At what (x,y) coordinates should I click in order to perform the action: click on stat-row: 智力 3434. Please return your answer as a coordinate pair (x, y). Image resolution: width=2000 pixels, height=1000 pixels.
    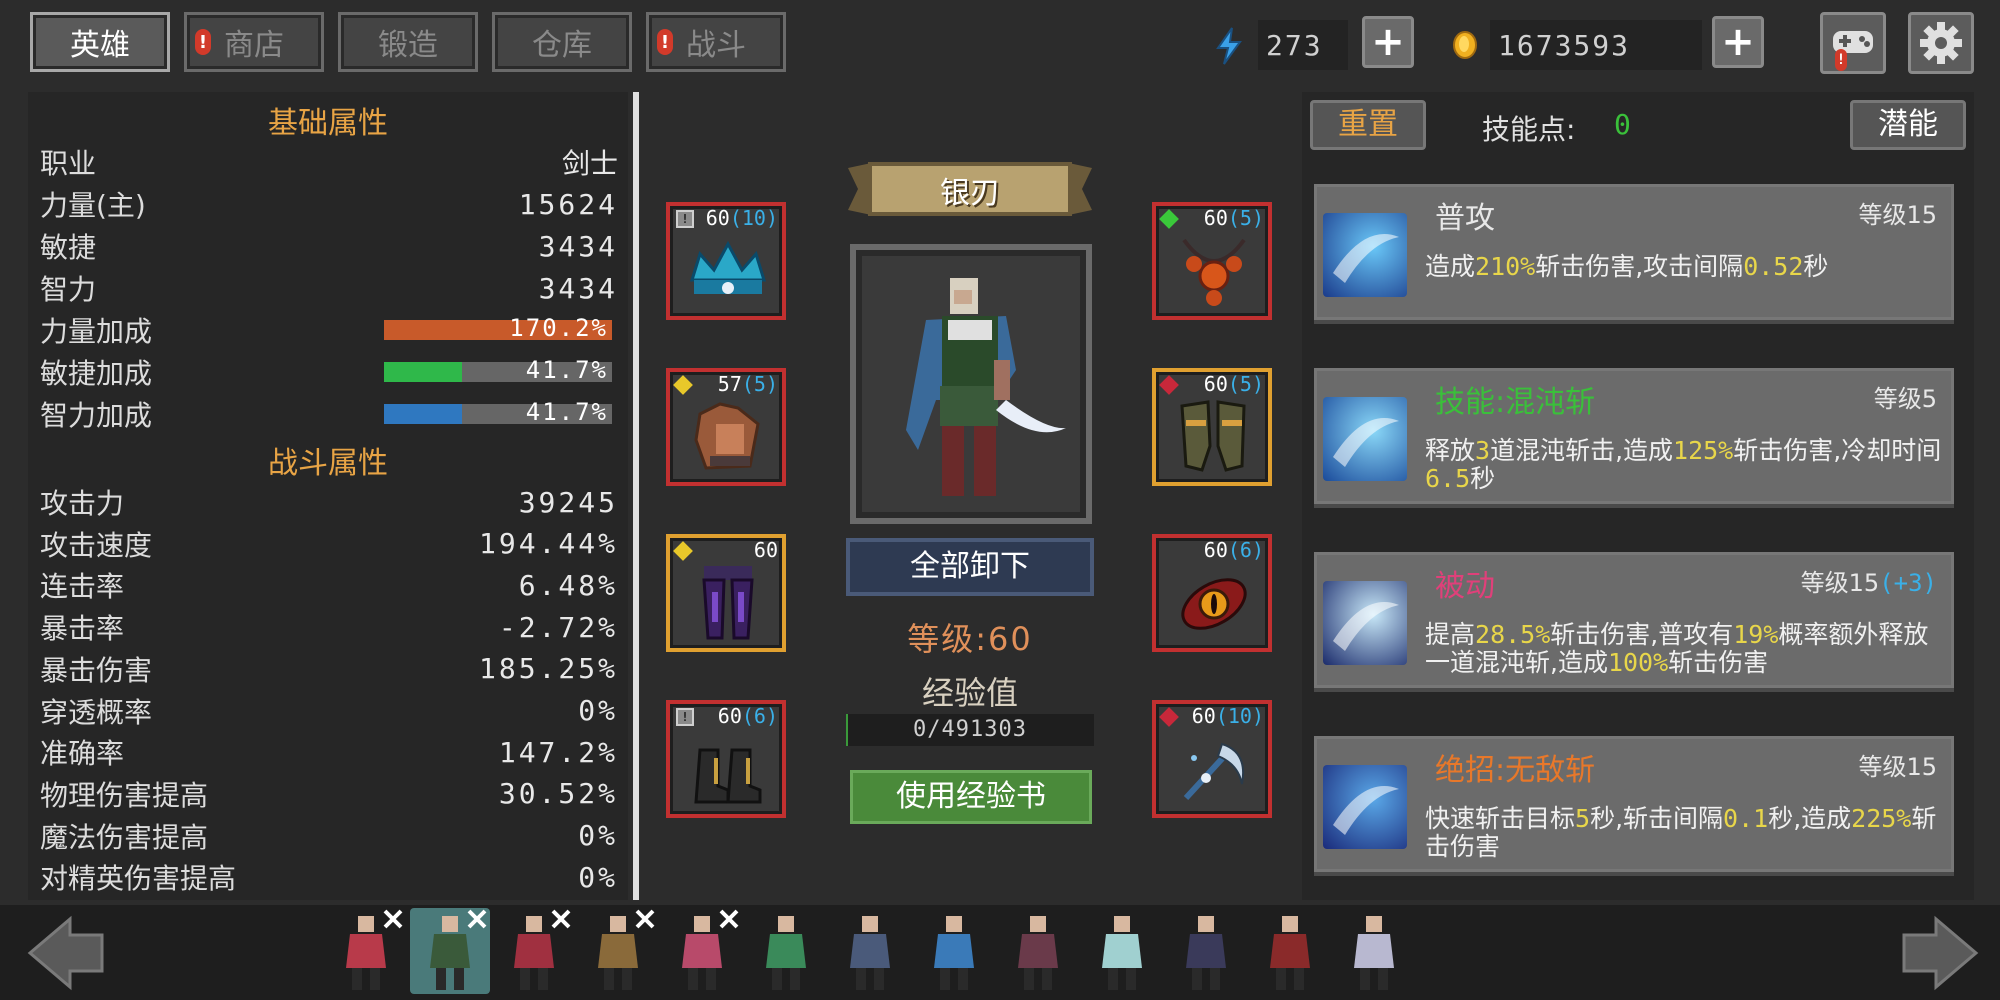
    Looking at the image, I should click on (339, 288).